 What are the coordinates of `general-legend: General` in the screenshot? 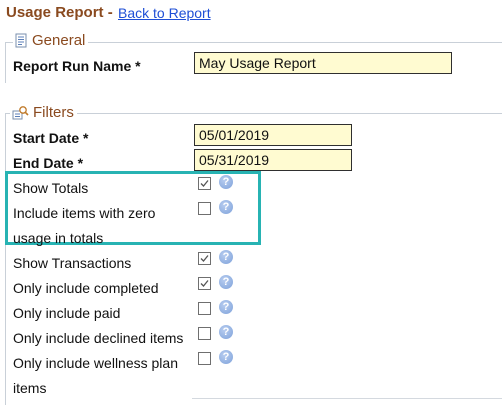 It's located at (51, 40).